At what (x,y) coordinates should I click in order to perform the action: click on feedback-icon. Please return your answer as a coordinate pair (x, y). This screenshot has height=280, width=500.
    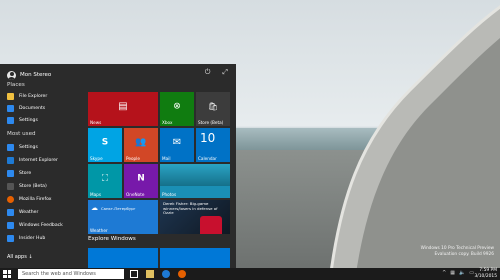
    Looking at the image, I should click on (10, 225).